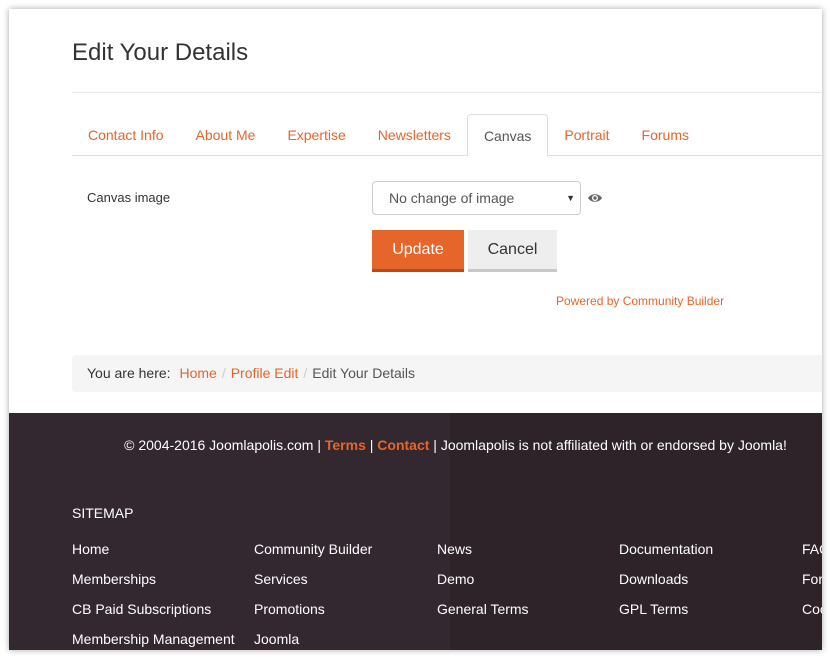 This screenshot has width=830, height=659. I want to click on sitemap-link-gpl-terms: GPL Terms, so click(666, 616).